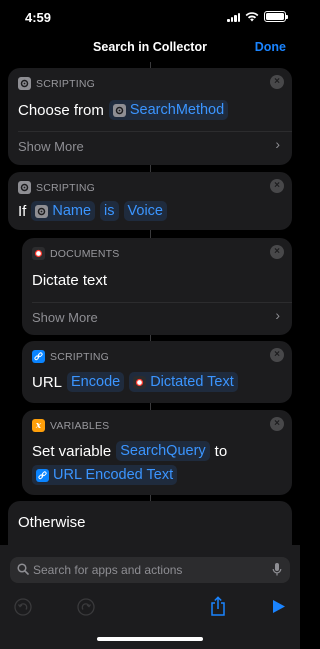 This screenshot has height=649, width=320. What do you see at coordinates (218, 606) in the screenshot?
I see `share-icon` at bounding box center [218, 606].